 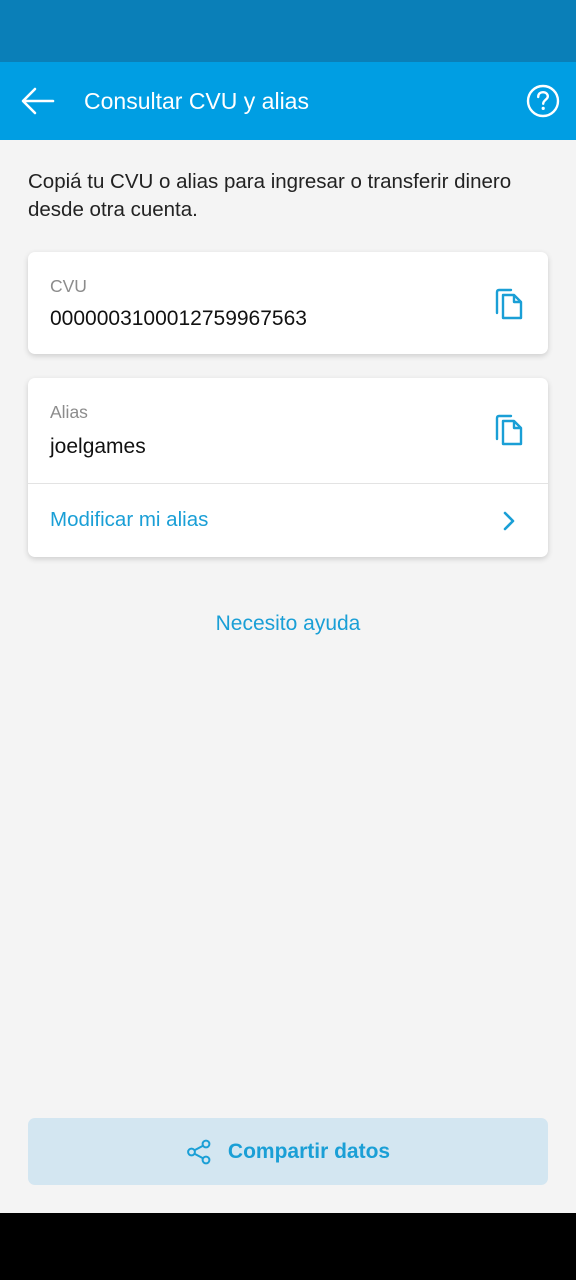 What do you see at coordinates (288, 624) in the screenshot?
I see `help-link: Necesito ayuda` at bounding box center [288, 624].